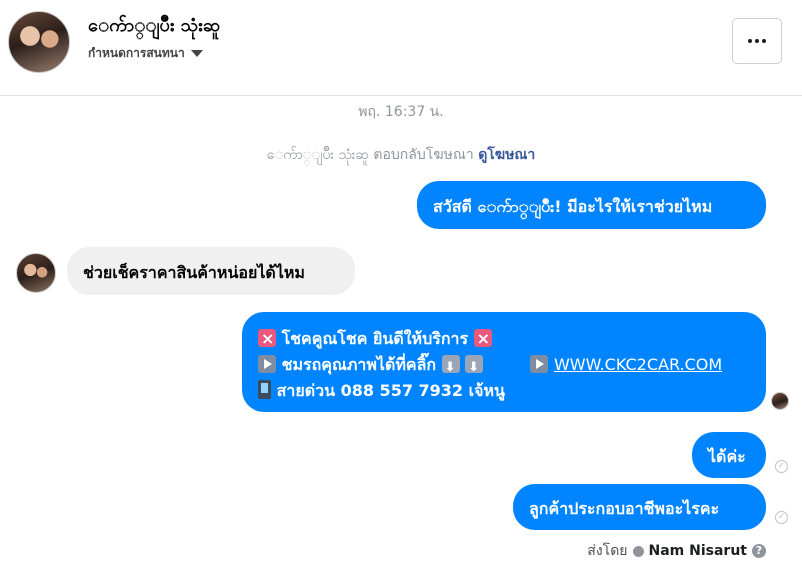  What do you see at coordinates (504, 366) in the screenshot?
I see `promo-line-2: ชมรถคุณภาพได้ที่คลิ๊ก WWW.CKC2CAR.COM` at bounding box center [504, 366].